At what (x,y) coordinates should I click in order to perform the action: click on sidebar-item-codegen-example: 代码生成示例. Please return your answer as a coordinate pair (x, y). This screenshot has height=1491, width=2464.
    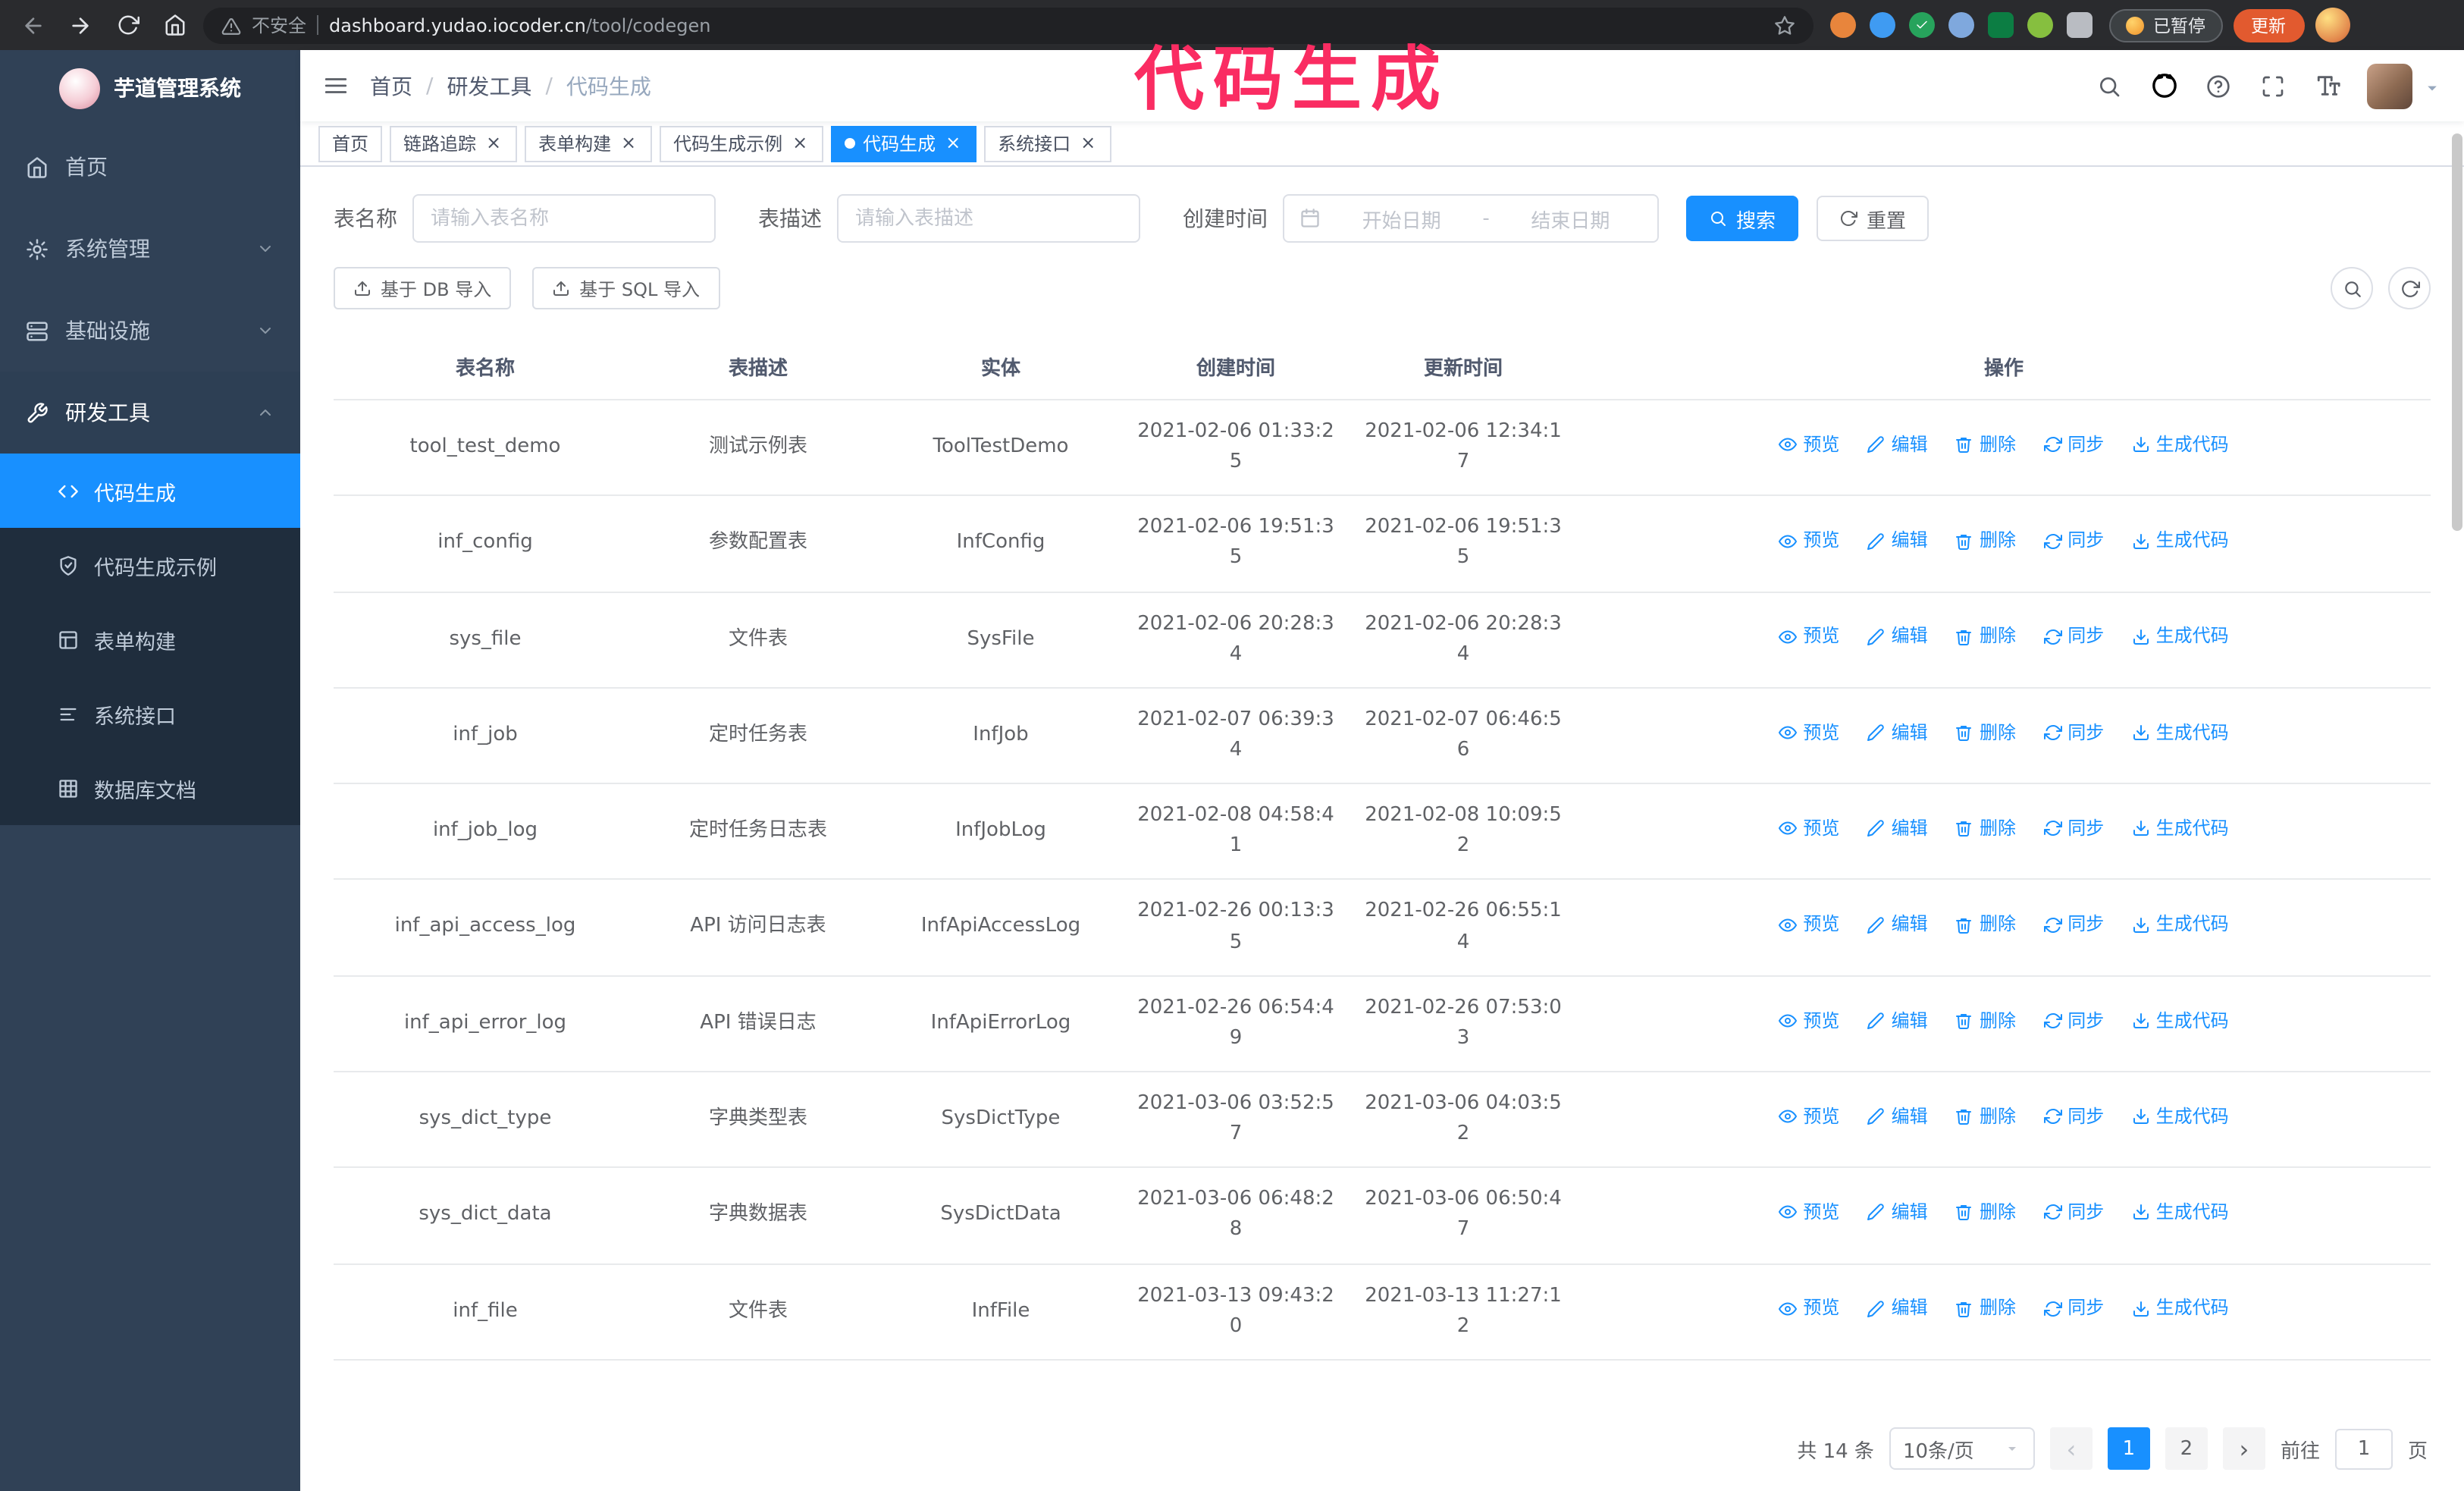
    Looking at the image, I should click on (150, 565).